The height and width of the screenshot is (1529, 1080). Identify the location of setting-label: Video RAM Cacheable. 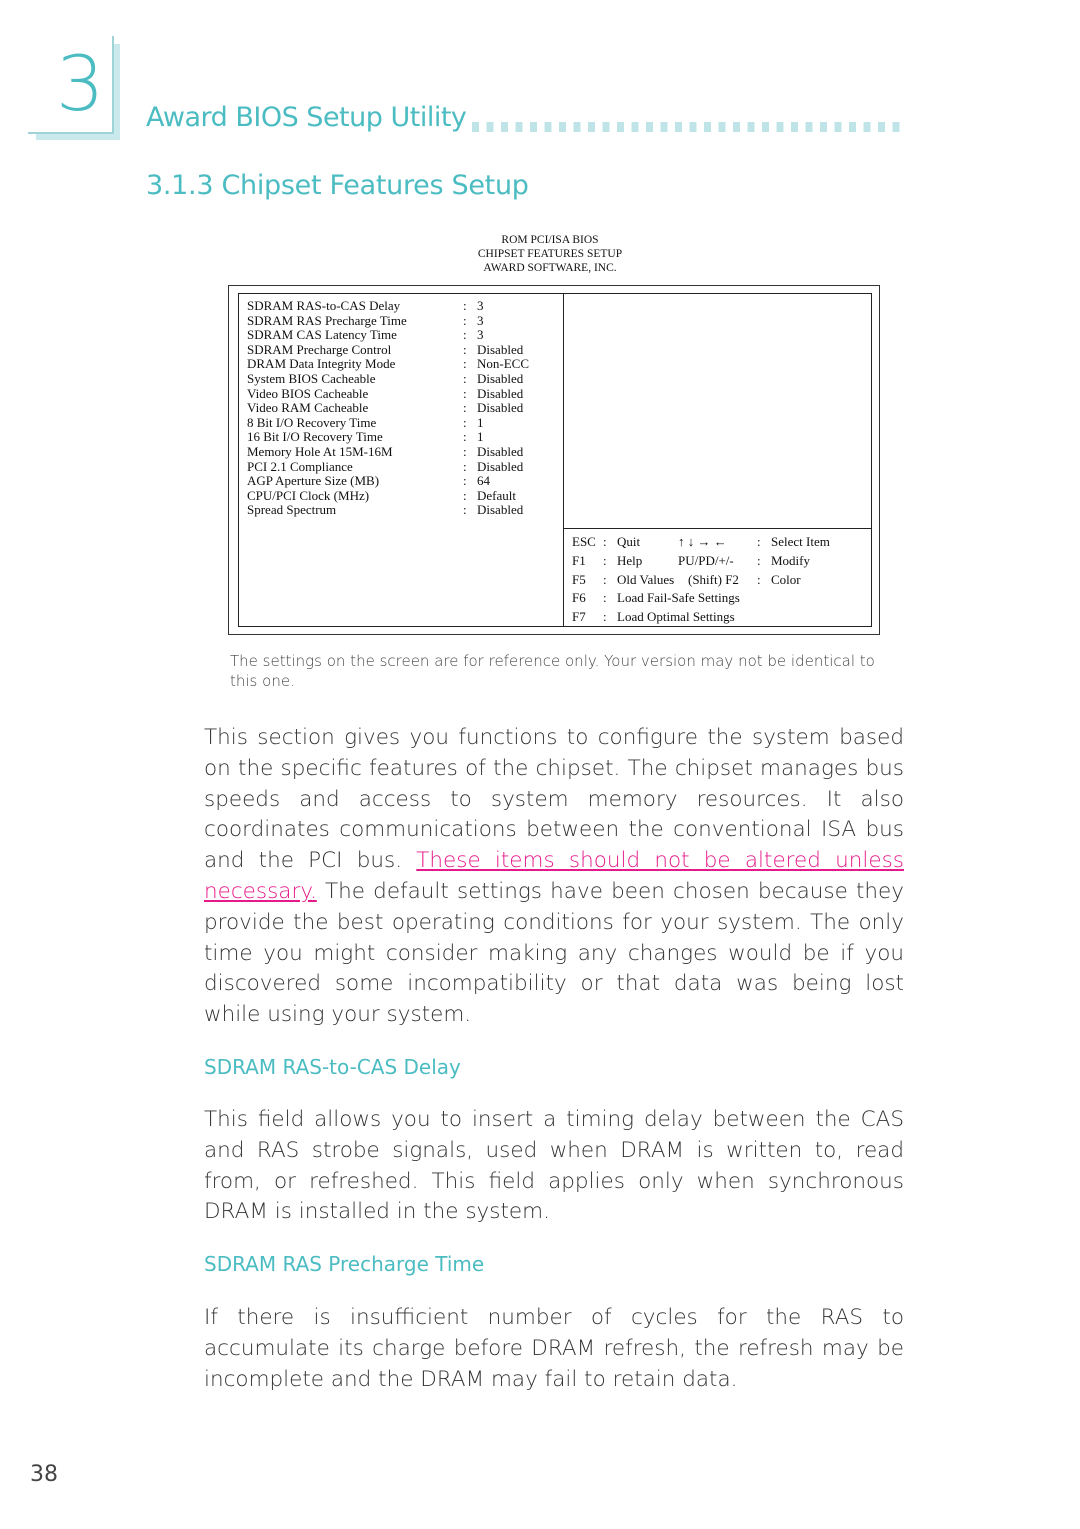
(308, 408).